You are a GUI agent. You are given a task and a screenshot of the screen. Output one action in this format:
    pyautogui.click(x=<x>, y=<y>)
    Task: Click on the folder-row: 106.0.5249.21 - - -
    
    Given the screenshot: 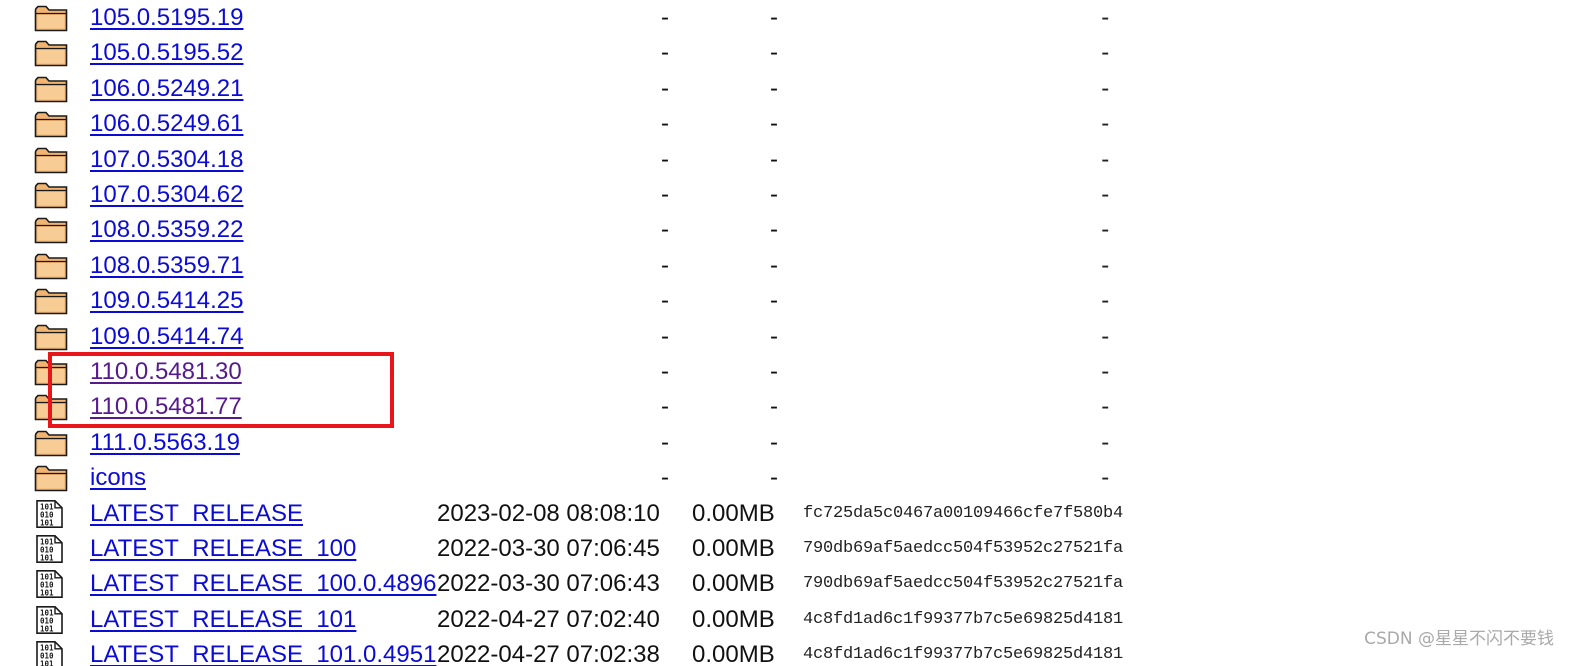 What is the action you would take?
    pyautogui.click(x=600, y=89)
    